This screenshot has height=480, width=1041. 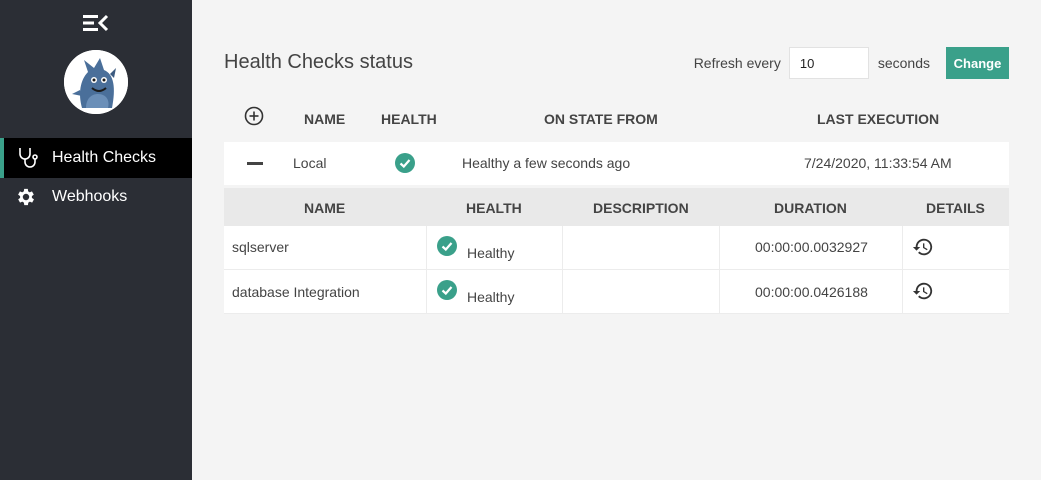 What do you see at coordinates (254, 116) in the screenshot?
I see `expand-all-icon` at bounding box center [254, 116].